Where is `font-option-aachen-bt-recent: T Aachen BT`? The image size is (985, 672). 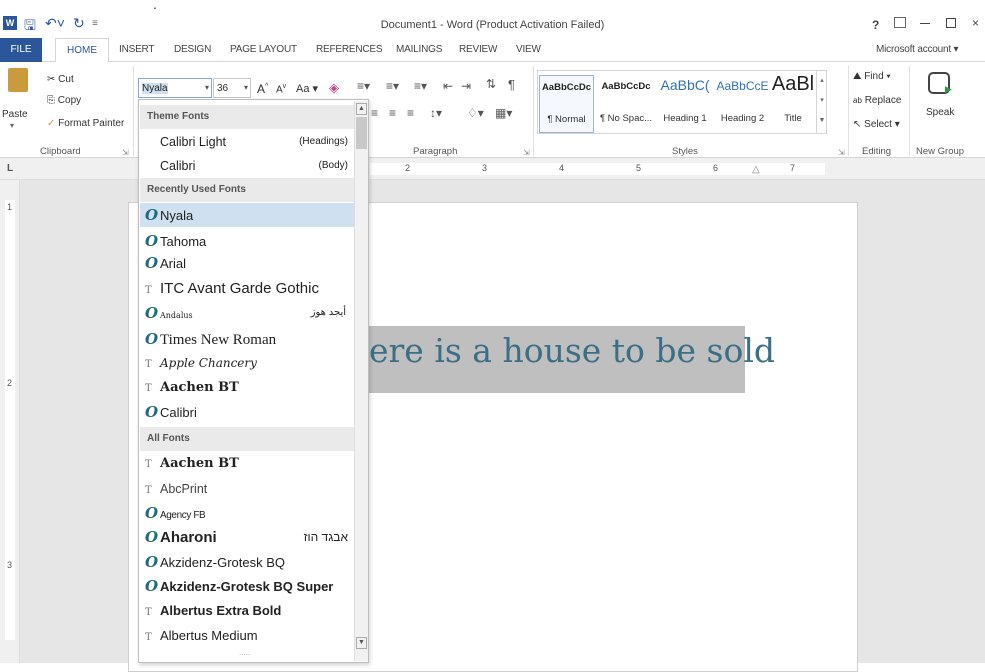 font-option-aachen-bt-recent: T Aachen BT is located at coordinates (247, 388).